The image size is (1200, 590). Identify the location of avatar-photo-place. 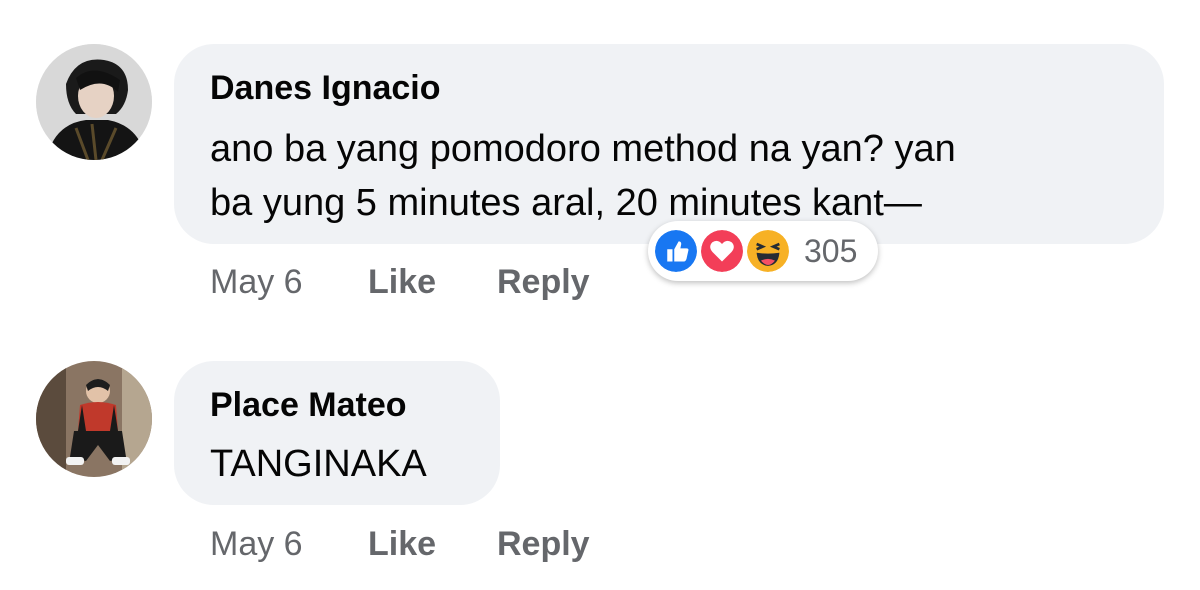
(94, 419).